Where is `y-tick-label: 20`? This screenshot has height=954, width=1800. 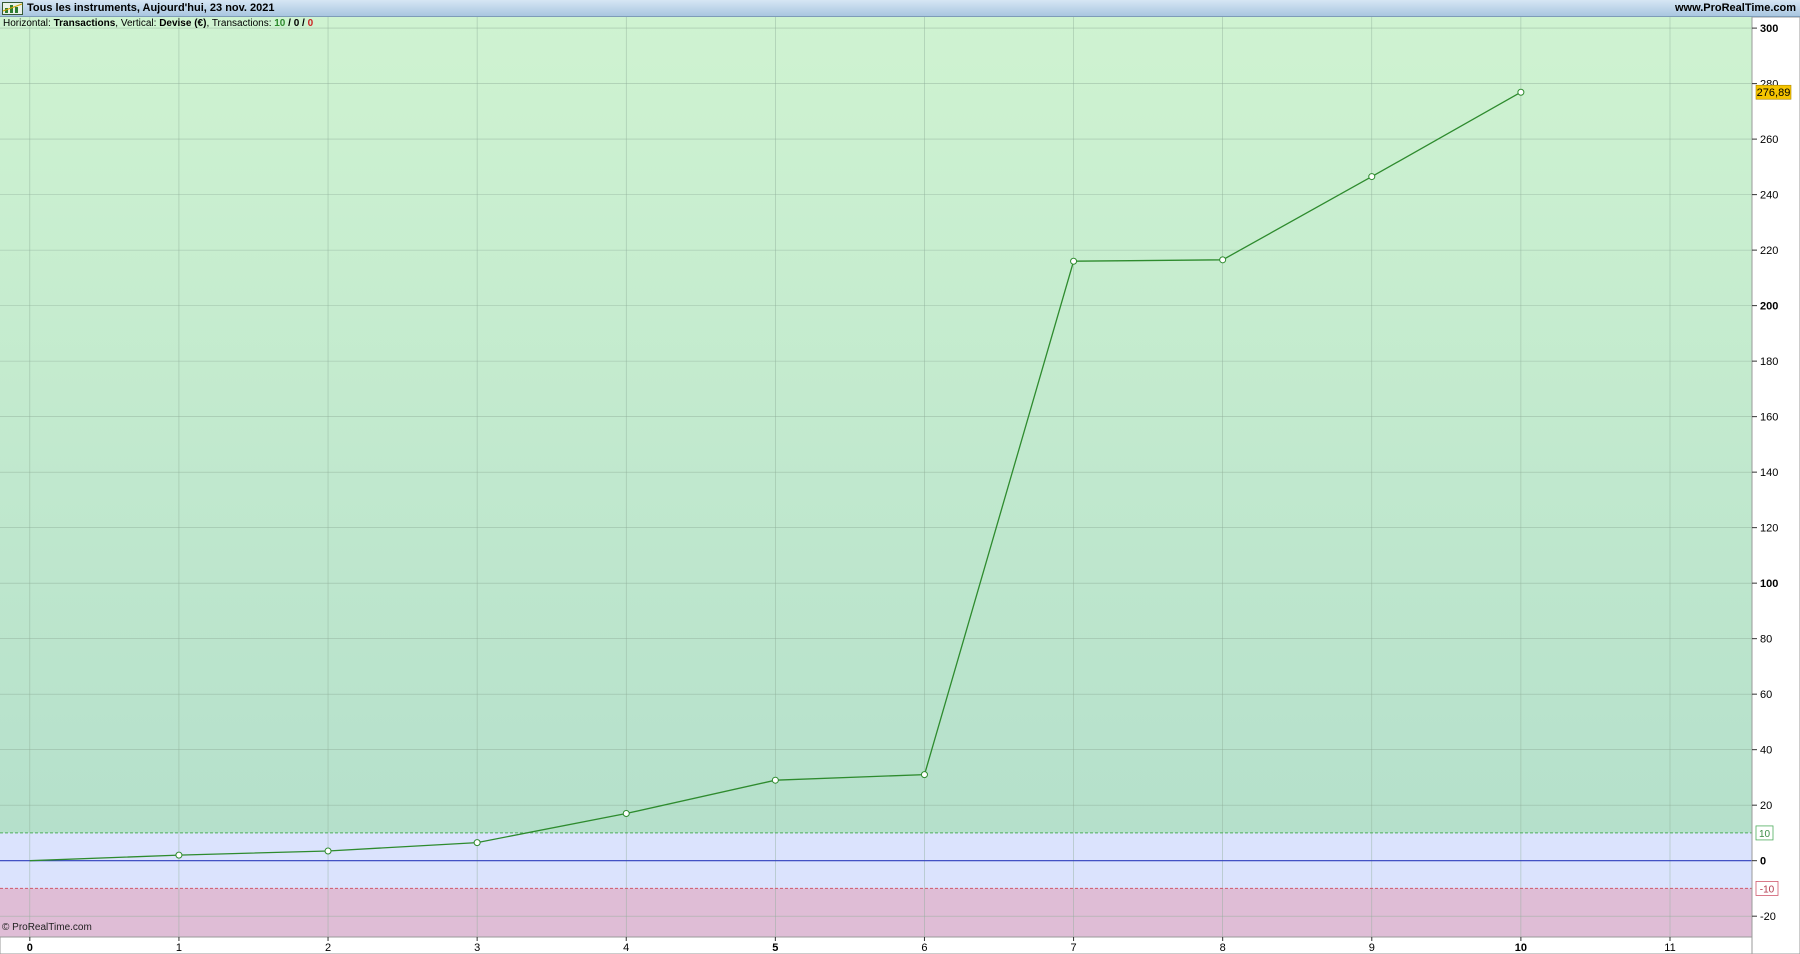
y-tick-label: 20 is located at coordinates (1766, 806).